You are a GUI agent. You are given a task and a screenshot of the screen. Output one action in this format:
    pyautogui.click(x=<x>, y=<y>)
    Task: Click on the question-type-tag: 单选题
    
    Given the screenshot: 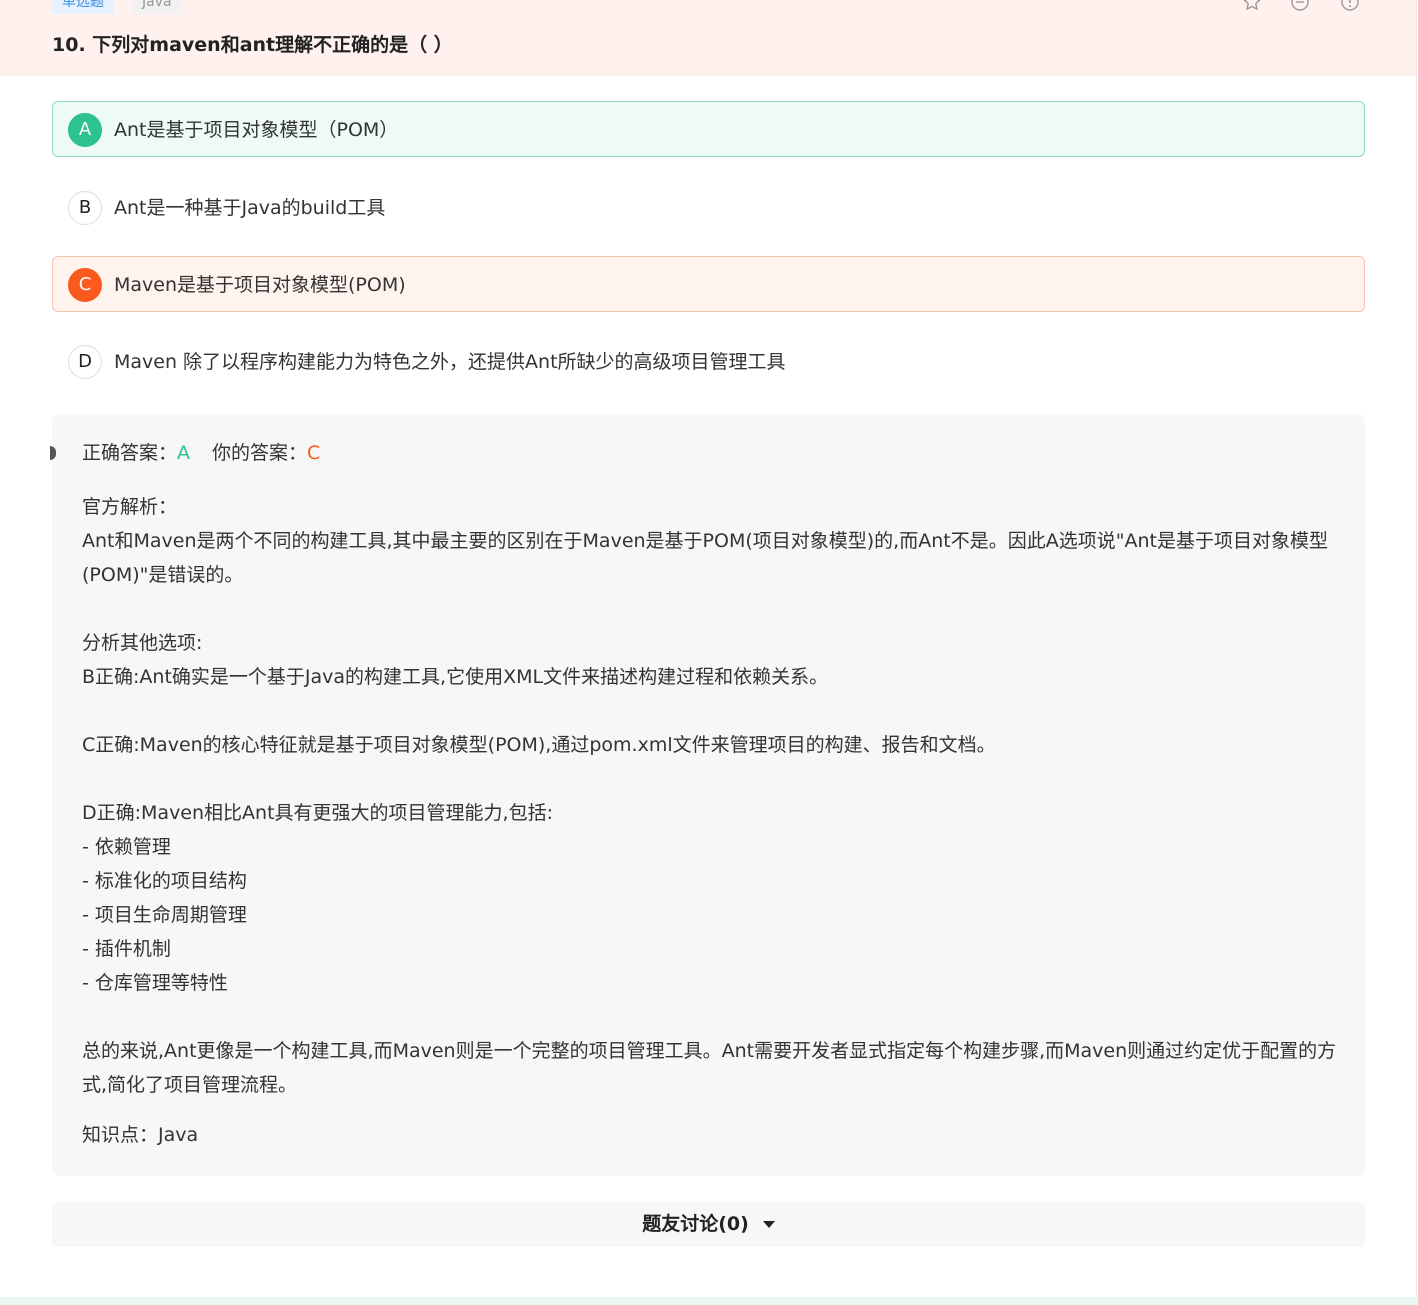 What is the action you would take?
    pyautogui.click(x=83, y=7)
    